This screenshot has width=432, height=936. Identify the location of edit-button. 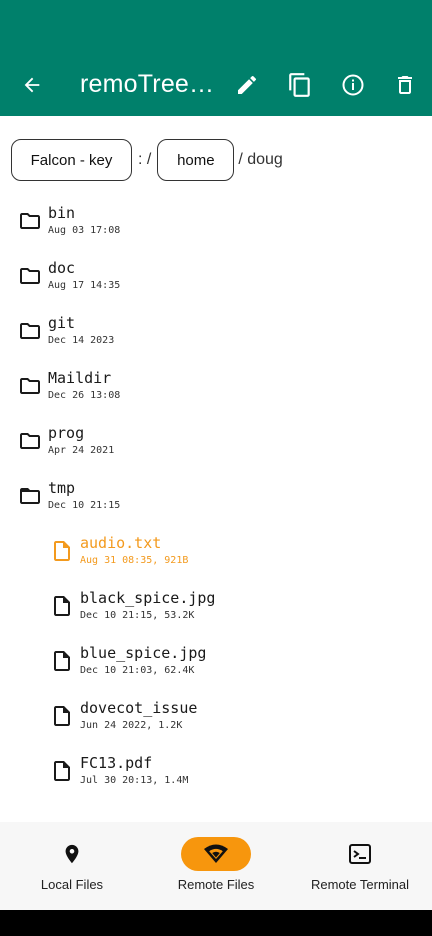
(247, 85).